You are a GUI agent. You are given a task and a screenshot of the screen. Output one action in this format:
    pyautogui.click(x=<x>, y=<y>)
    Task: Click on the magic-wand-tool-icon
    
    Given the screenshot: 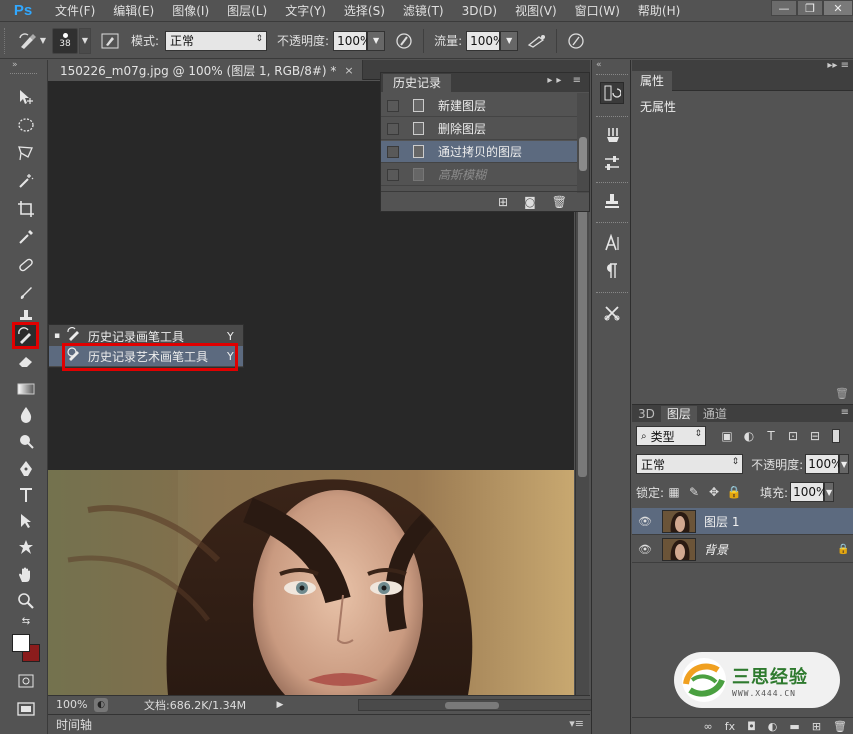 What is the action you would take?
    pyautogui.click(x=26, y=181)
    